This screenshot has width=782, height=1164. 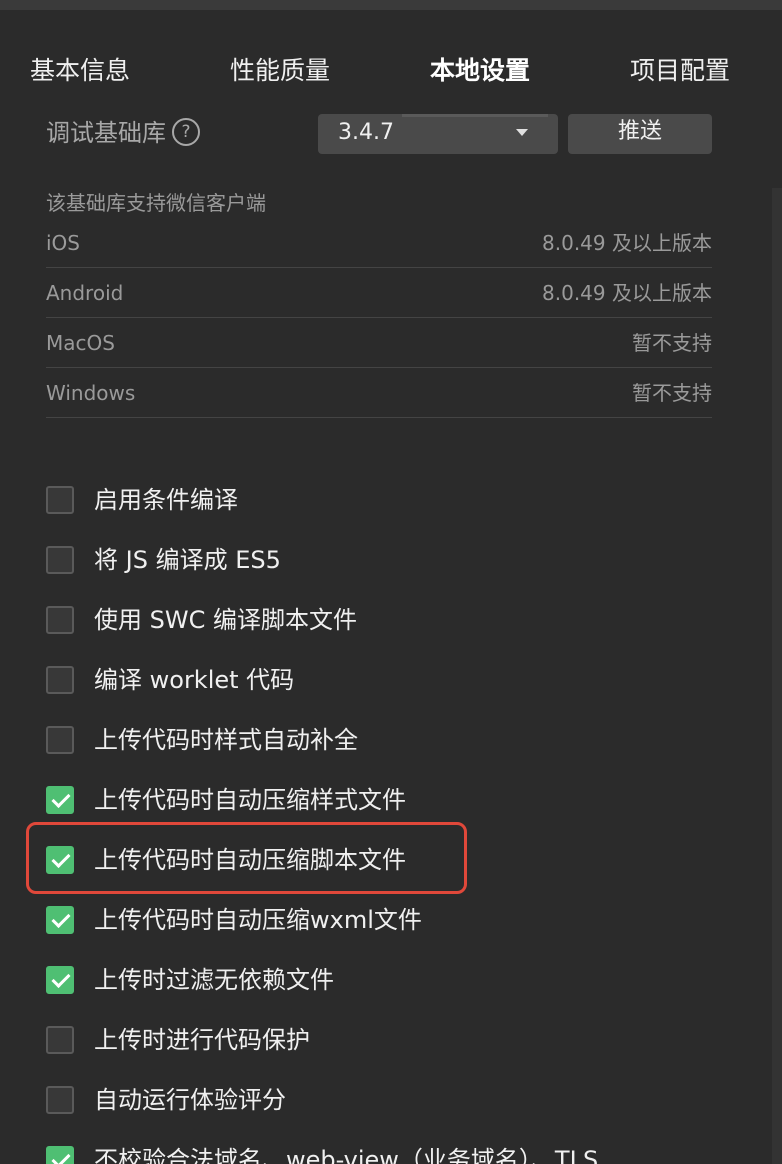 What do you see at coordinates (190, 1100) in the screenshot?
I see `option-label: 自动运行体验评分` at bounding box center [190, 1100].